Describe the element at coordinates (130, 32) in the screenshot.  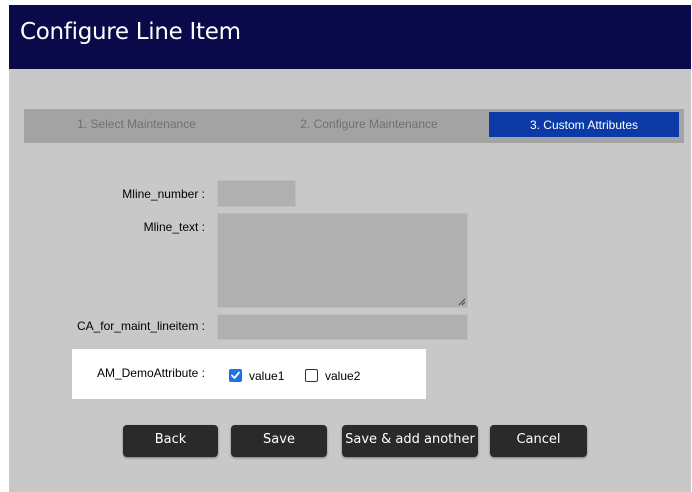
I see `dialog-title: Configure Line Item` at that location.